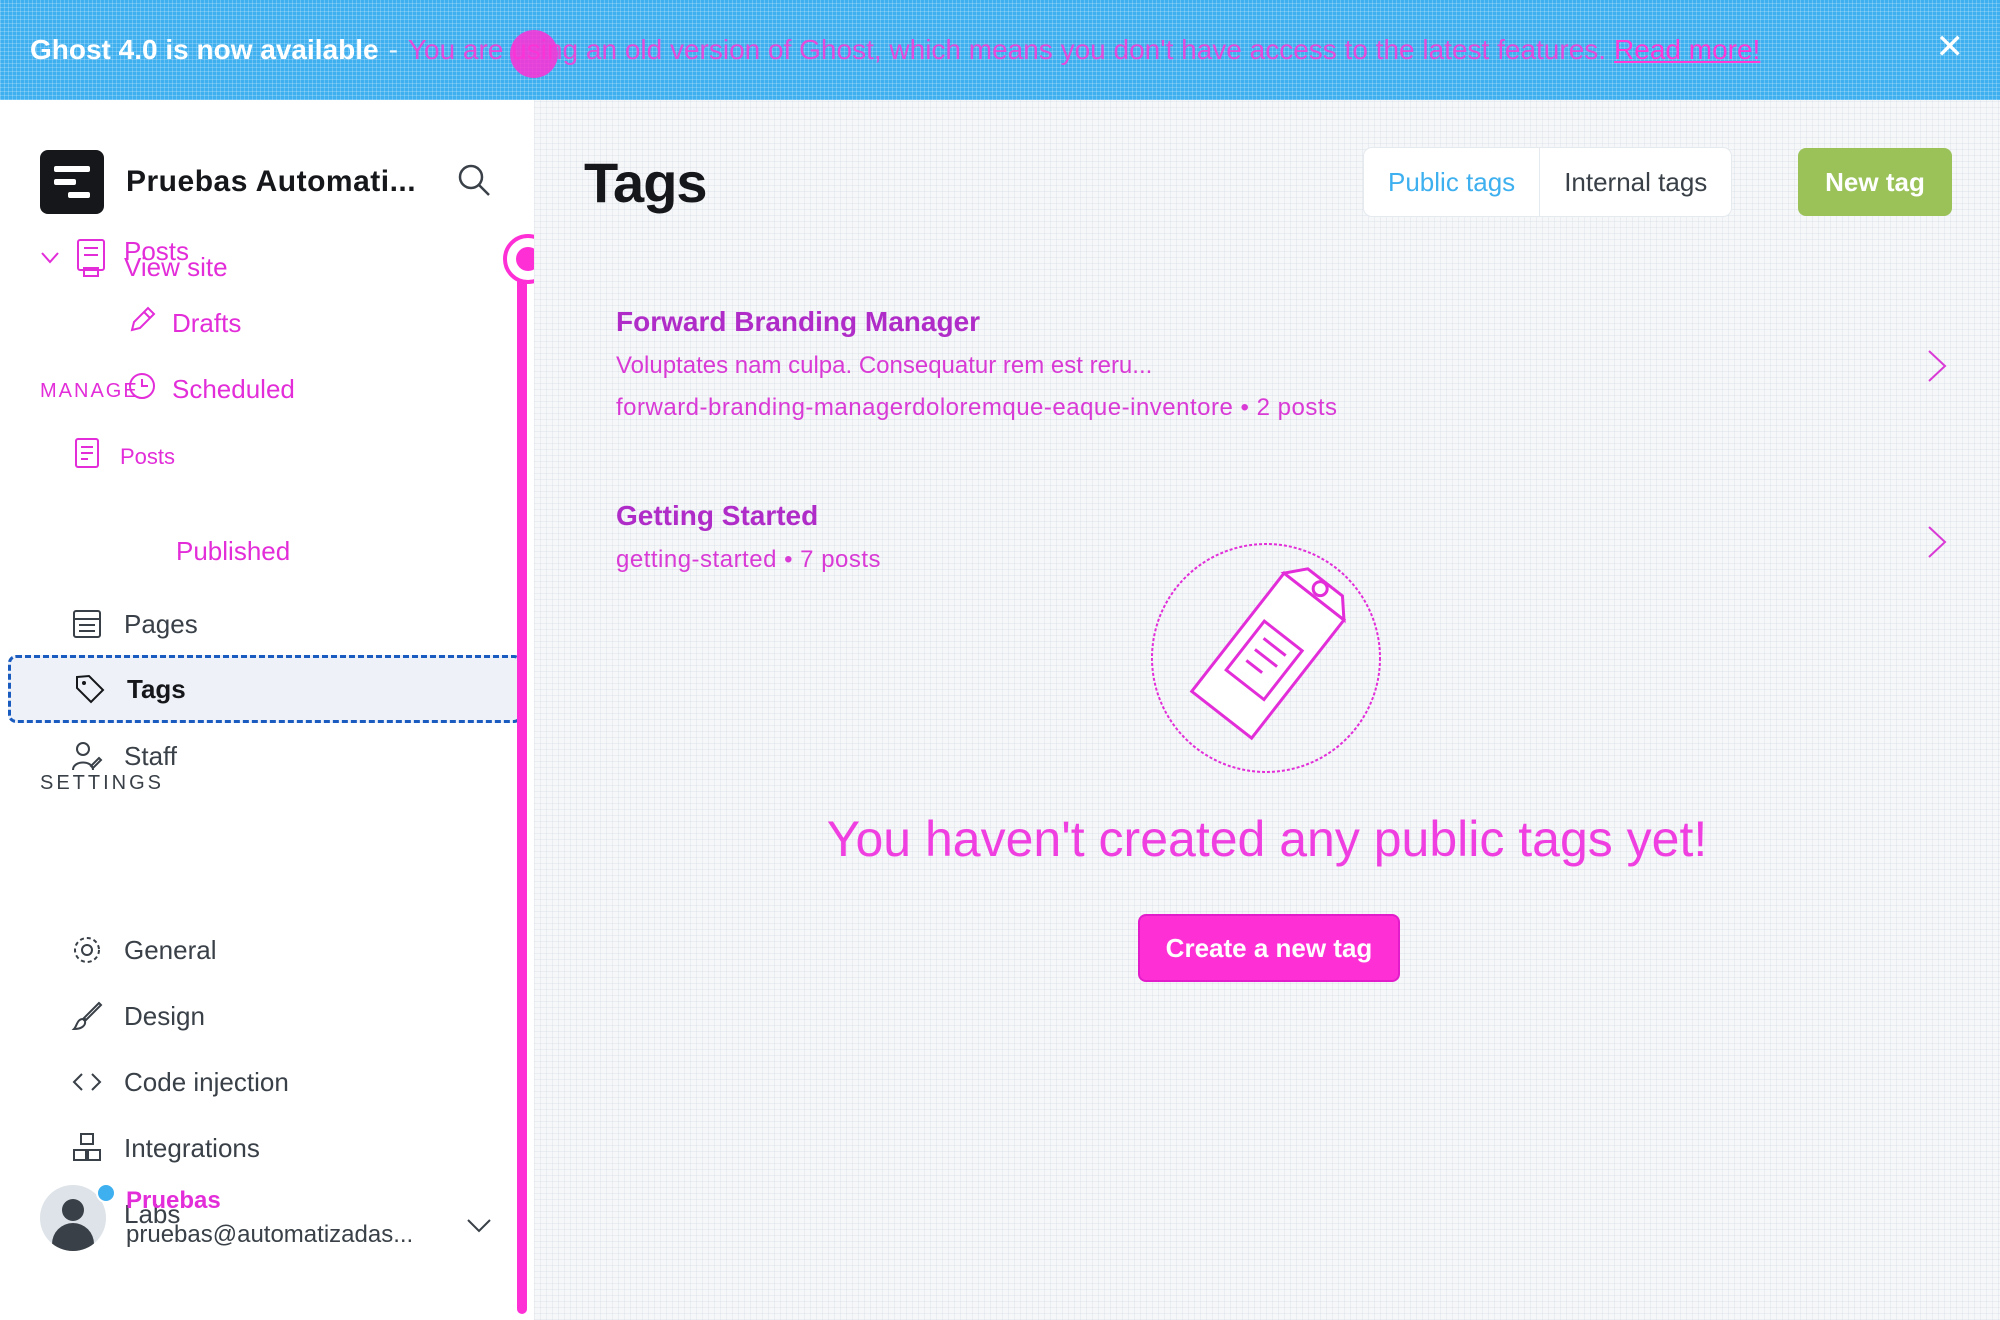 The width and height of the screenshot is (2000, 1320). I want to click on sidebar-item-pages: Pages, so click(134, 624).